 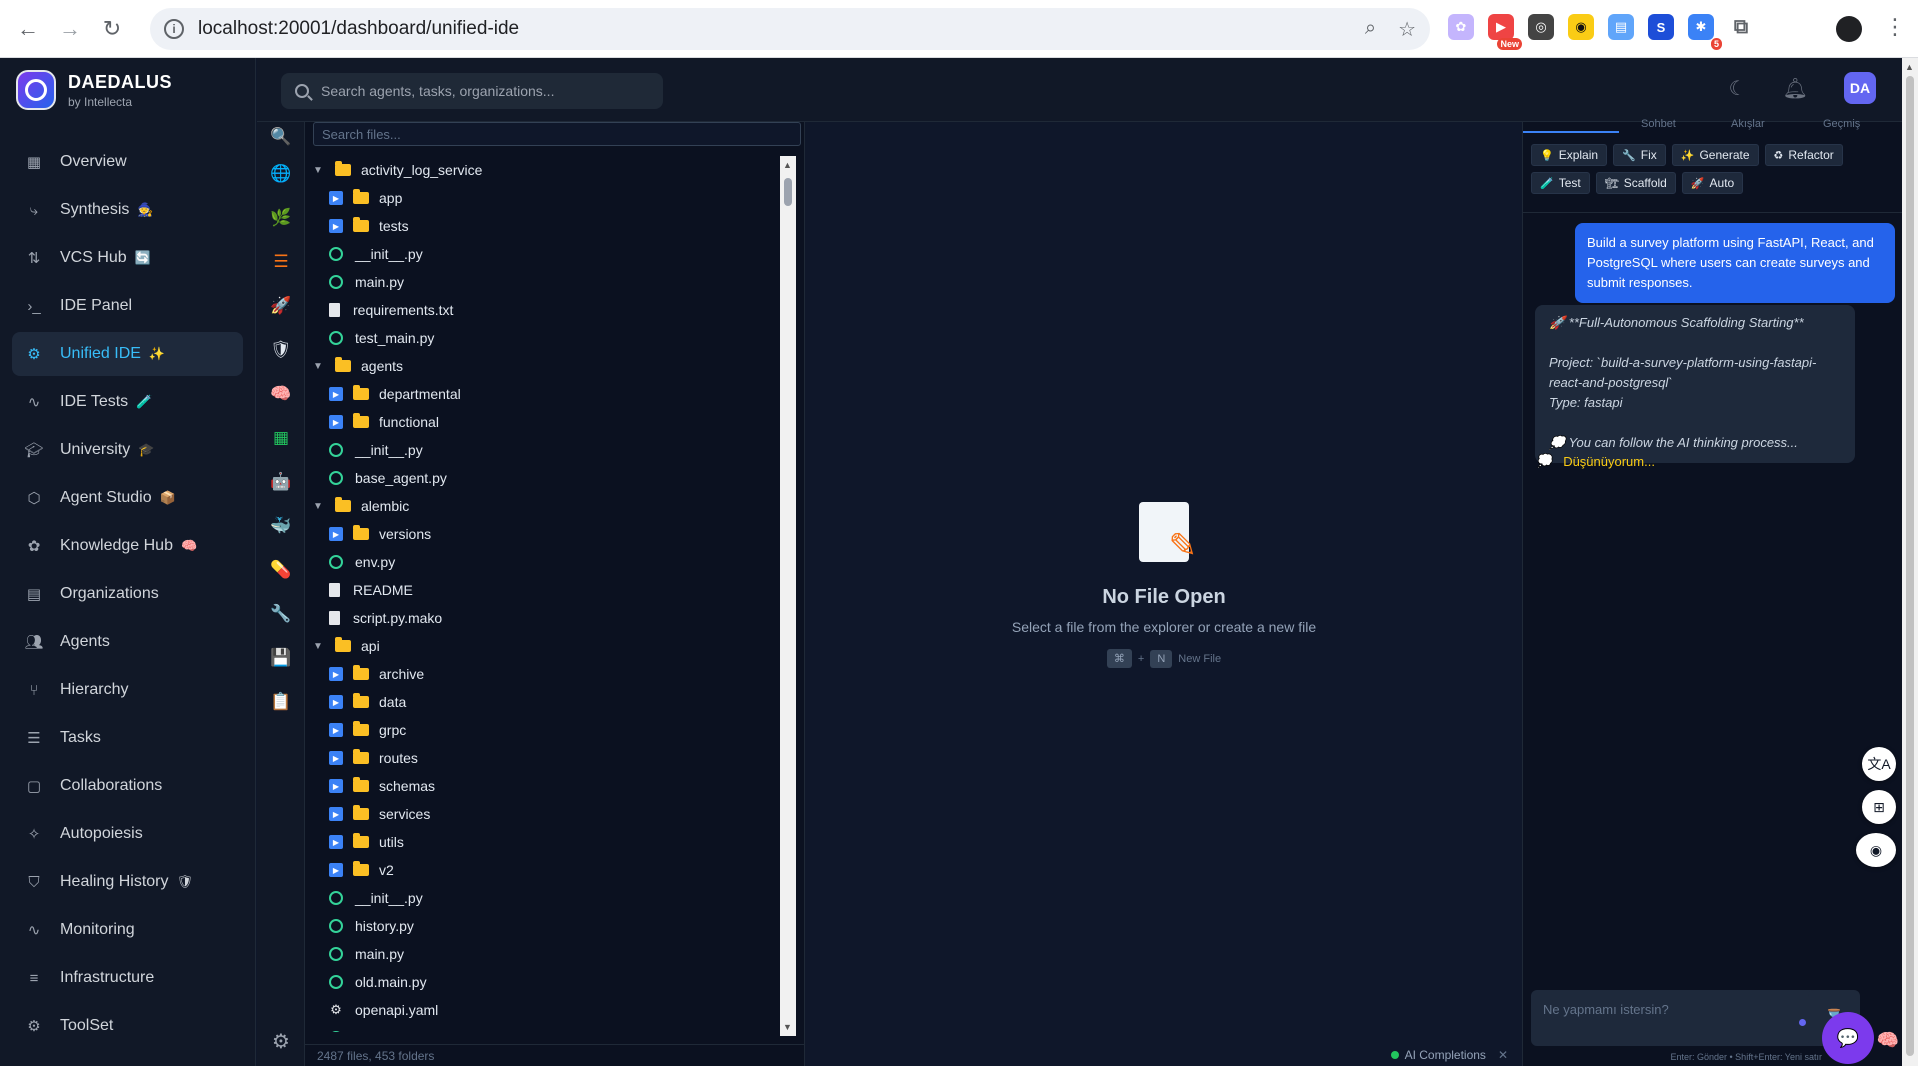 I want to click on forward-icon: →, so click(x=70, y=29).